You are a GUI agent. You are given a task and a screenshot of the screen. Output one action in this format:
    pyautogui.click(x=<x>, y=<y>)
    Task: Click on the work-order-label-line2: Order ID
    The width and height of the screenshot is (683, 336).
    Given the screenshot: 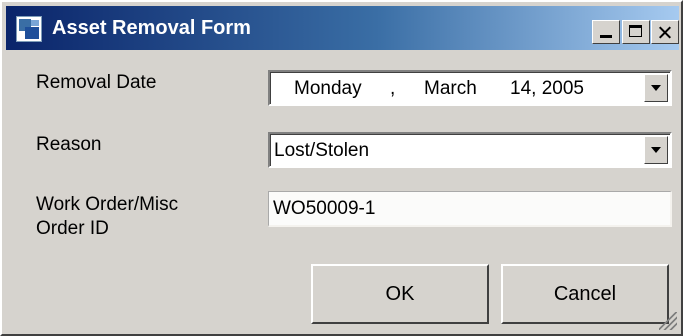 What is the action you would take?
    pyautogui.click(x=72, y=228)
    